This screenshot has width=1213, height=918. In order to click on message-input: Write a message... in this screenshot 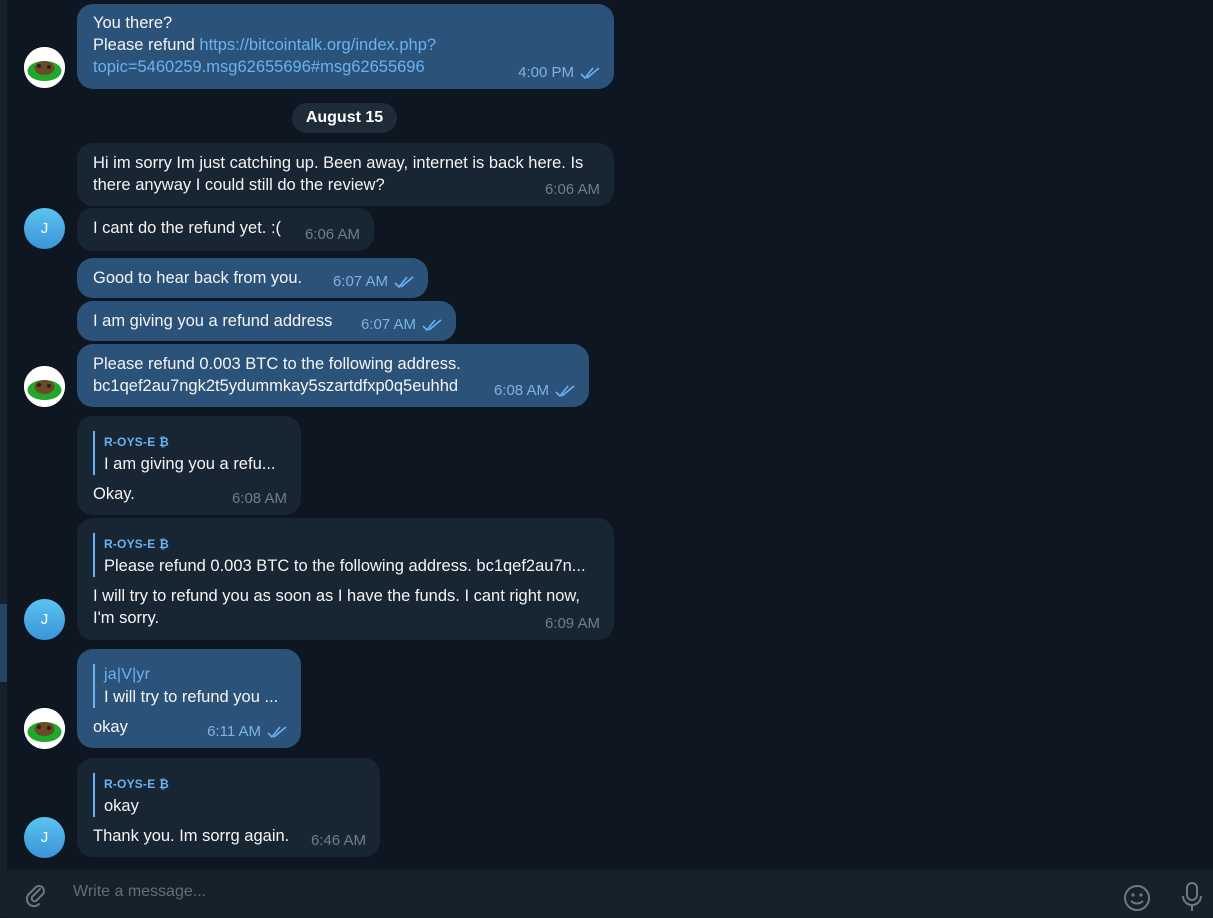, I will do `click(139, 892)`.